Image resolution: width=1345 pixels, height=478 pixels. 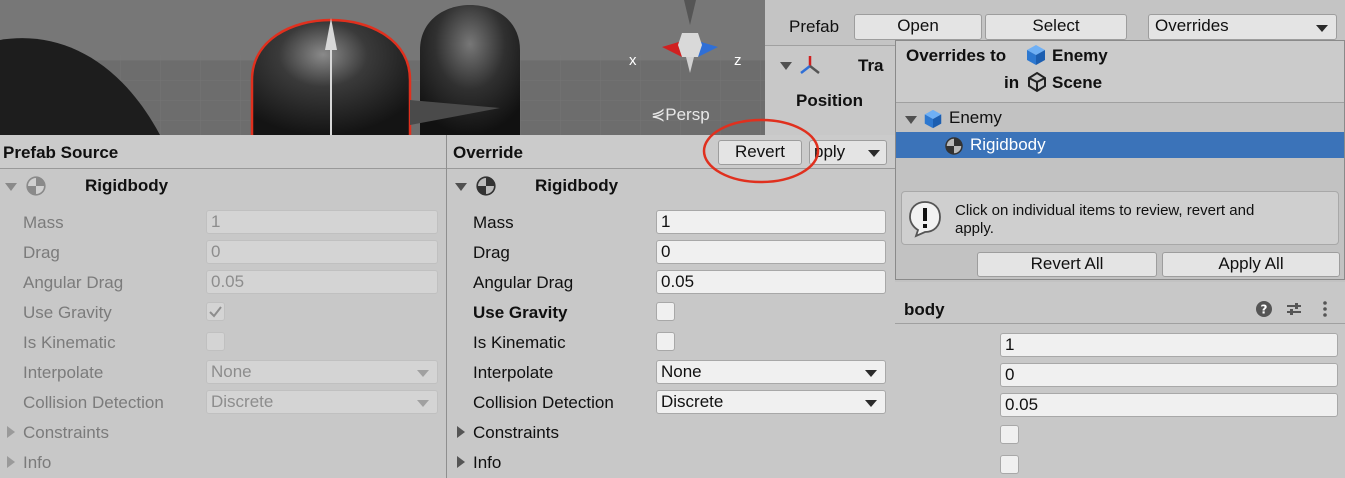 I want to click on kebab-menu-icon, so click(x=1325, y=309).